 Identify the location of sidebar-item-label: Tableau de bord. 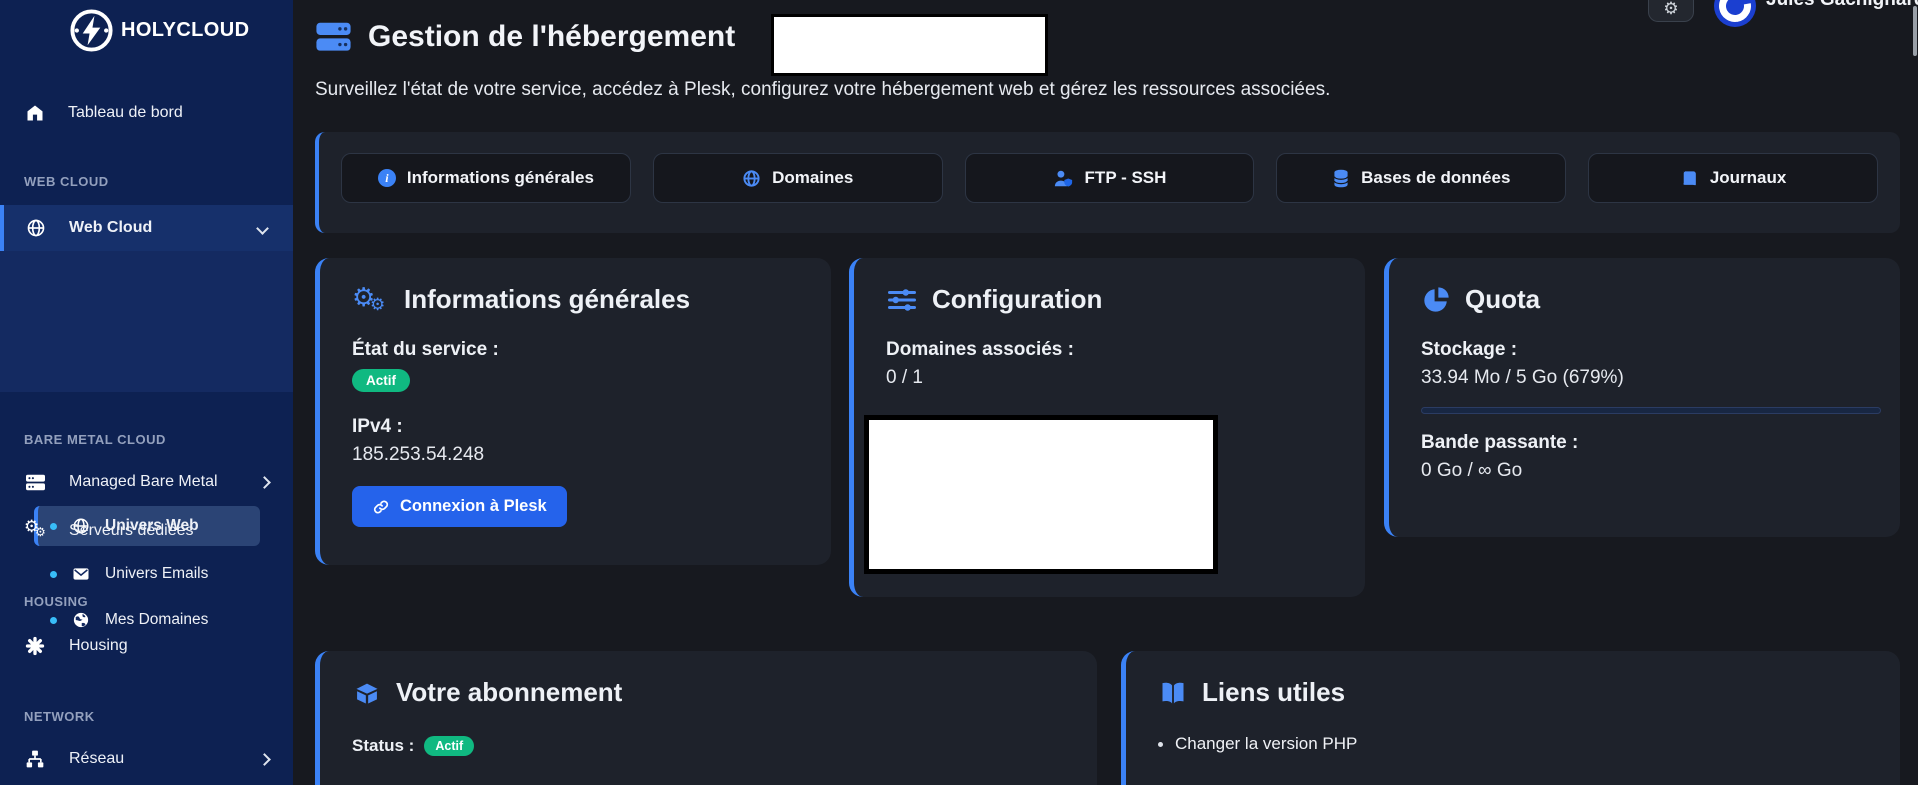
(125, 112).